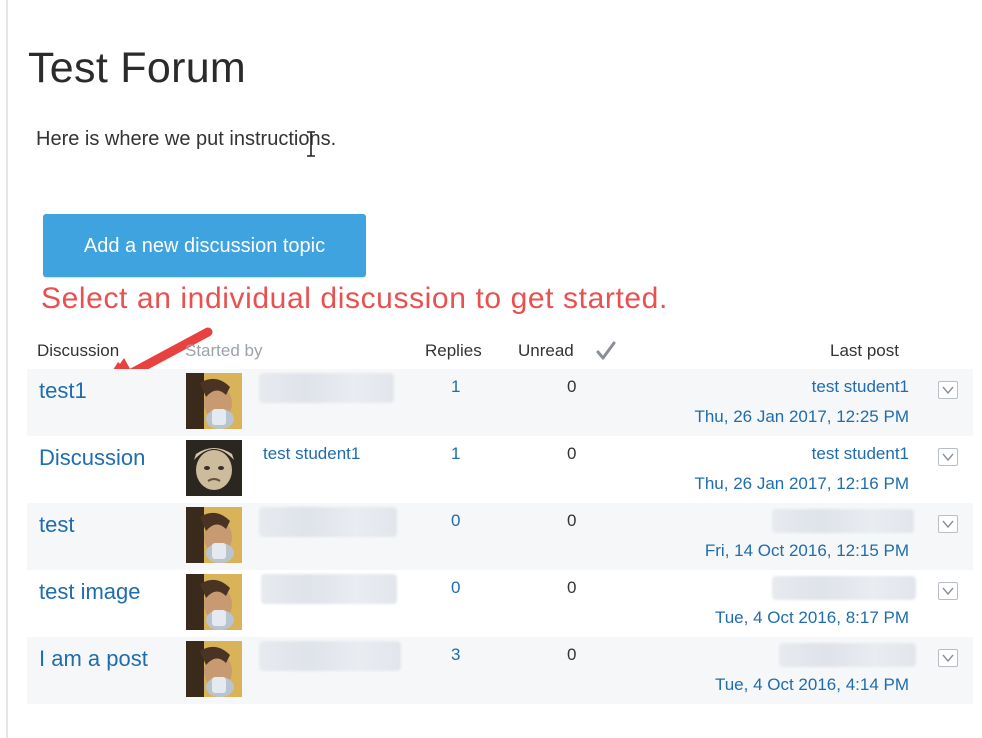  Describe the element at coordinates (92, 458) in the screenshot. I see `discussion-link: Discussion` at that location.